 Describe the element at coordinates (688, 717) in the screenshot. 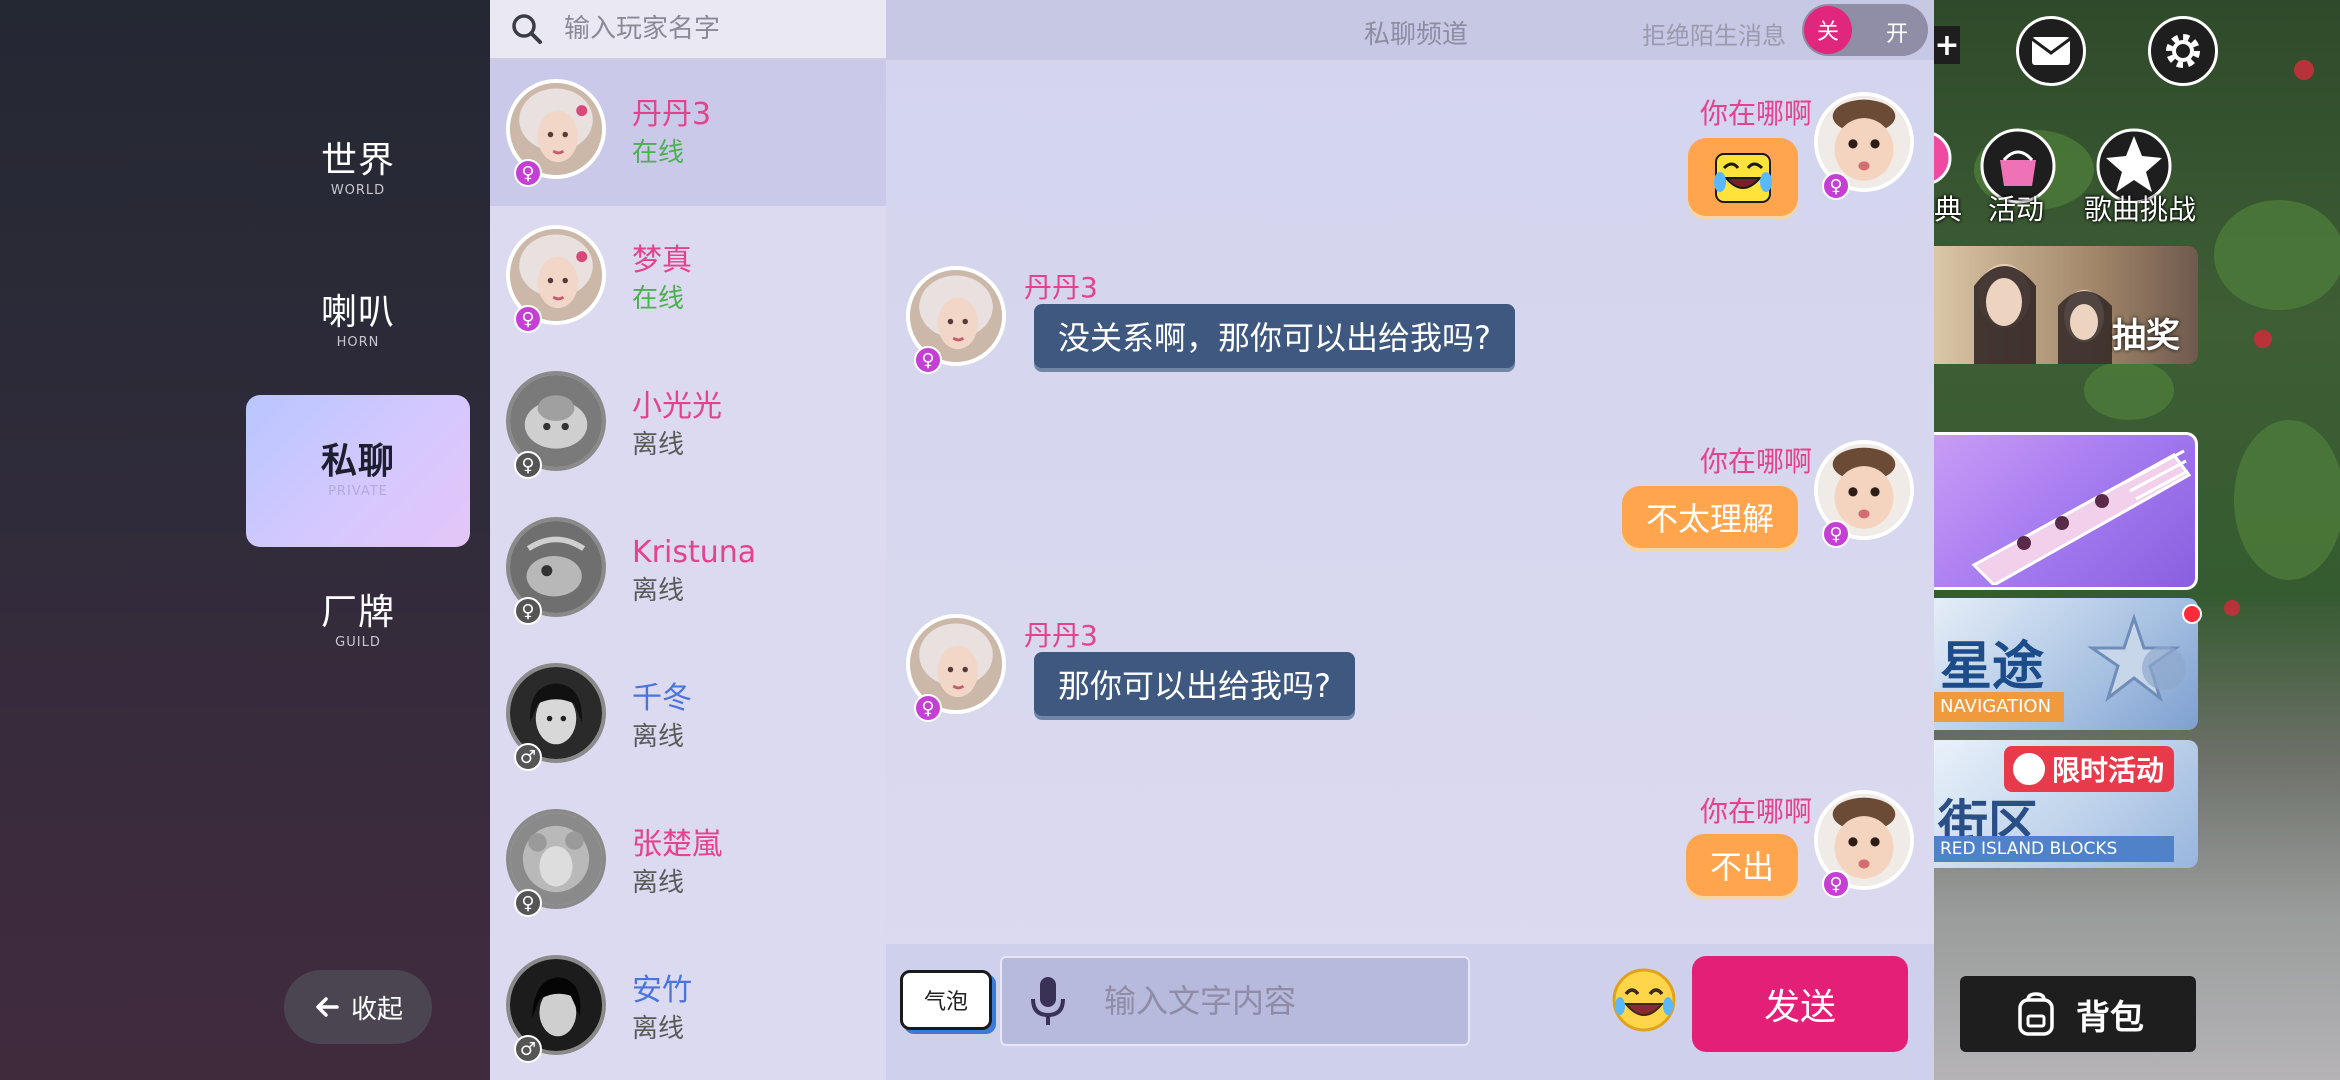

I see `contact-row: ♂ 千冬 离线` at that location.